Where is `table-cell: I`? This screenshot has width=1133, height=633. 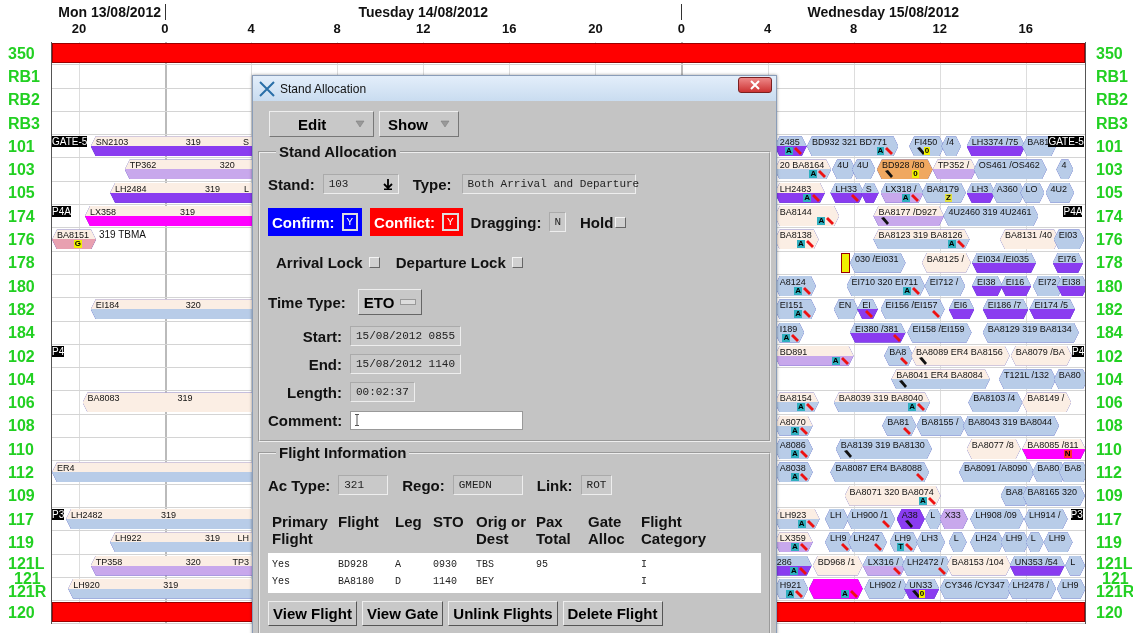 table-cell: I is located at coordinates (644, 581).